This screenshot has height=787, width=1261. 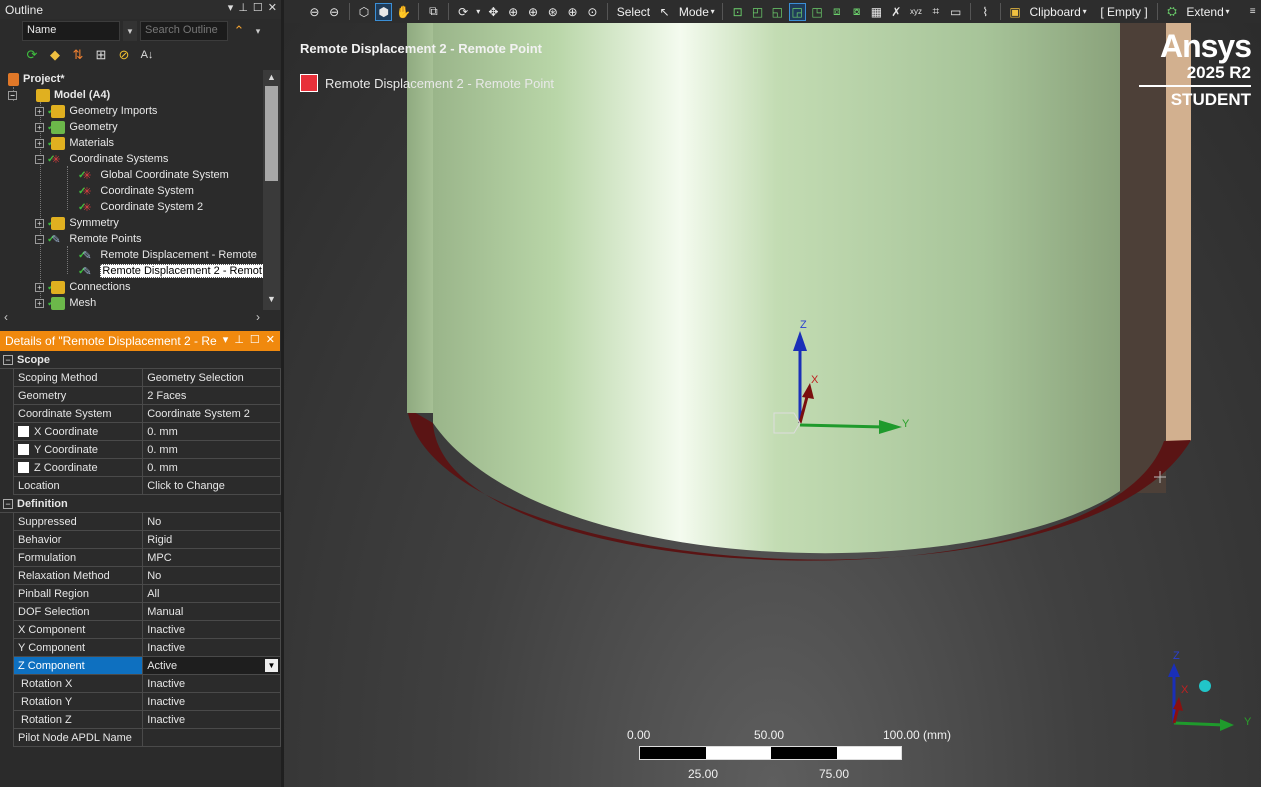 What do you see at coordinates (364, 12) in the screenshot?
I see `cube-icon: ⬡` at bounding box center [364, 12].